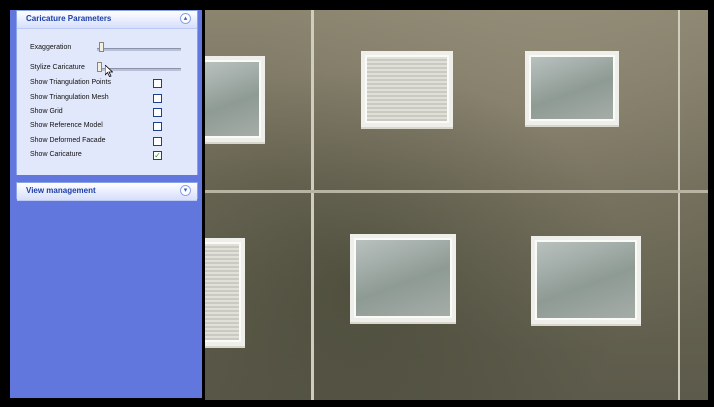  What do you see at coordinates (51, 47) in the screenshot?
I see `exaggeration-label: Exaggeration` at bounding box center [51, 47].